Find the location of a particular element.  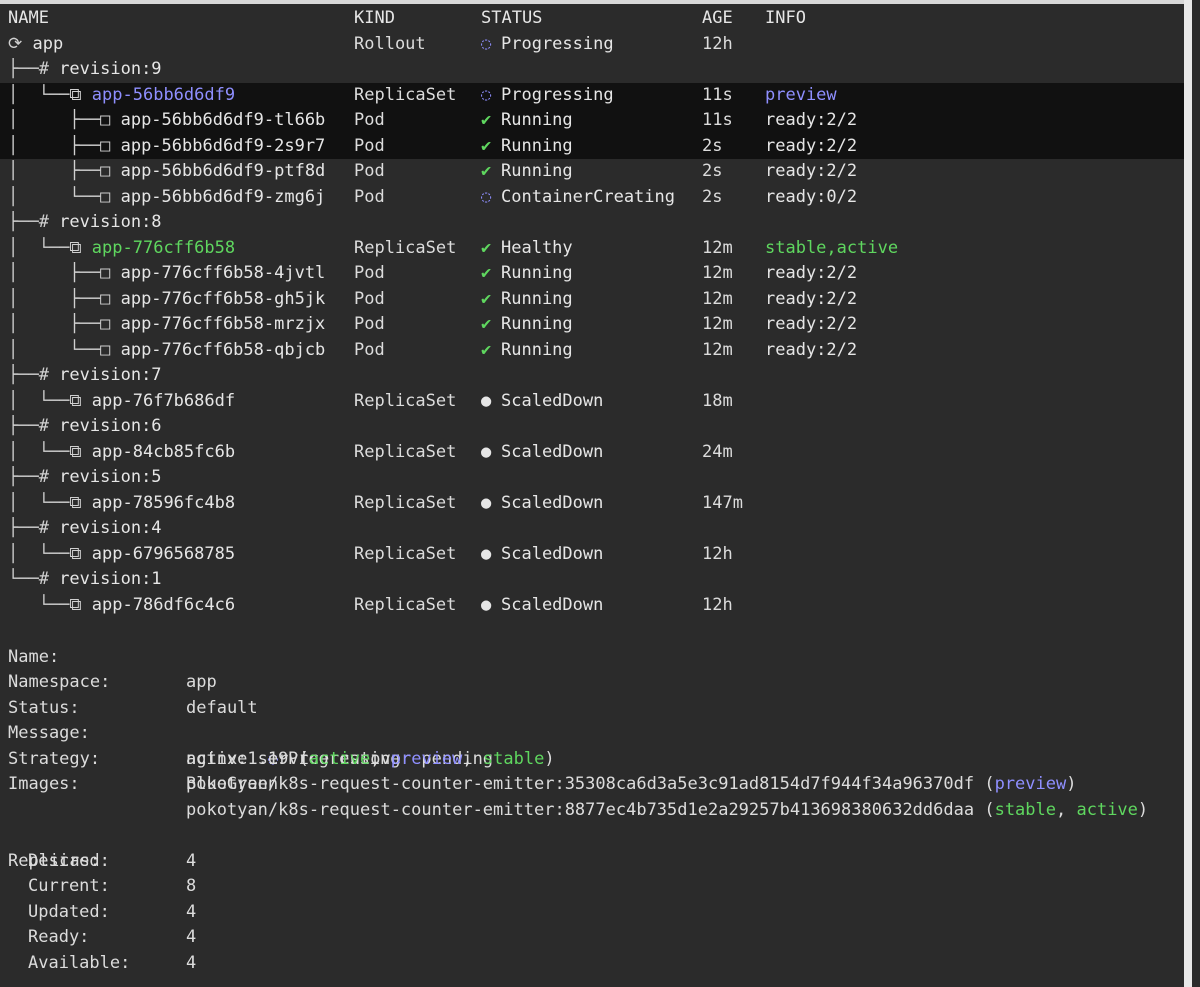

row-info: stable,active is located at coordinates (832, 247).